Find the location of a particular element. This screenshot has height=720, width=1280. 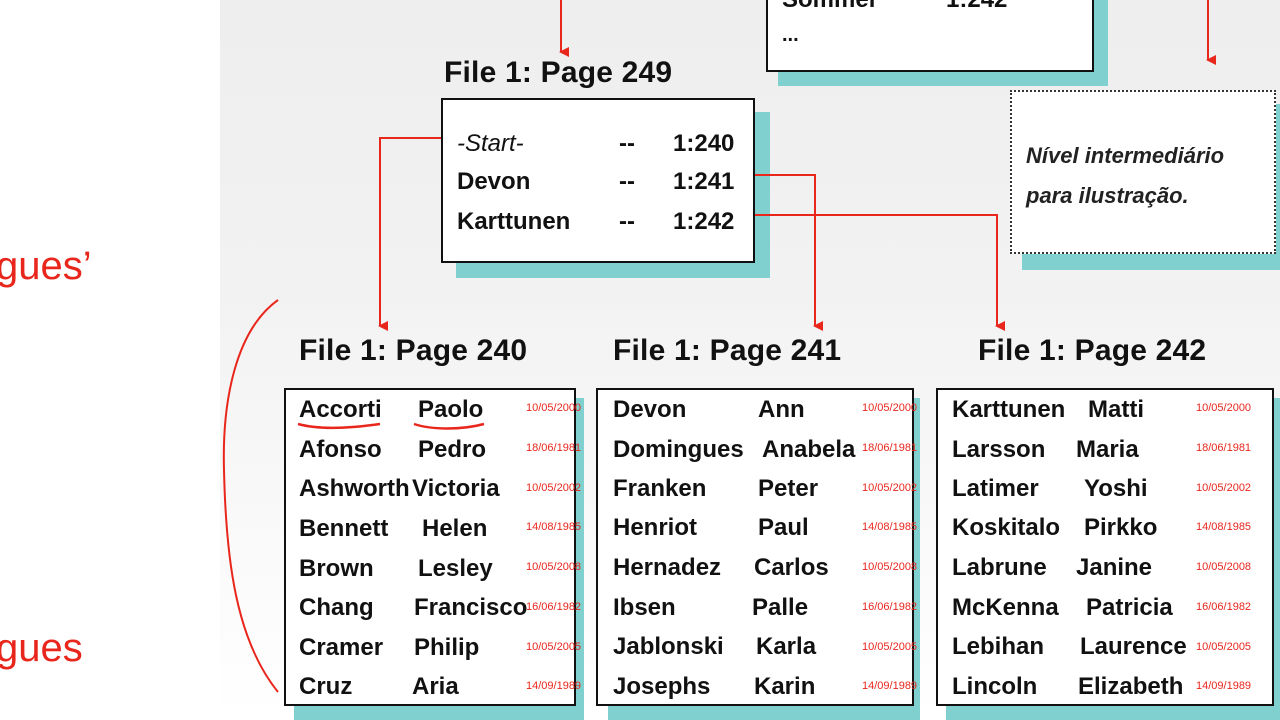

leaf-2-first-7: Karla is located at coordinates (786, 646).